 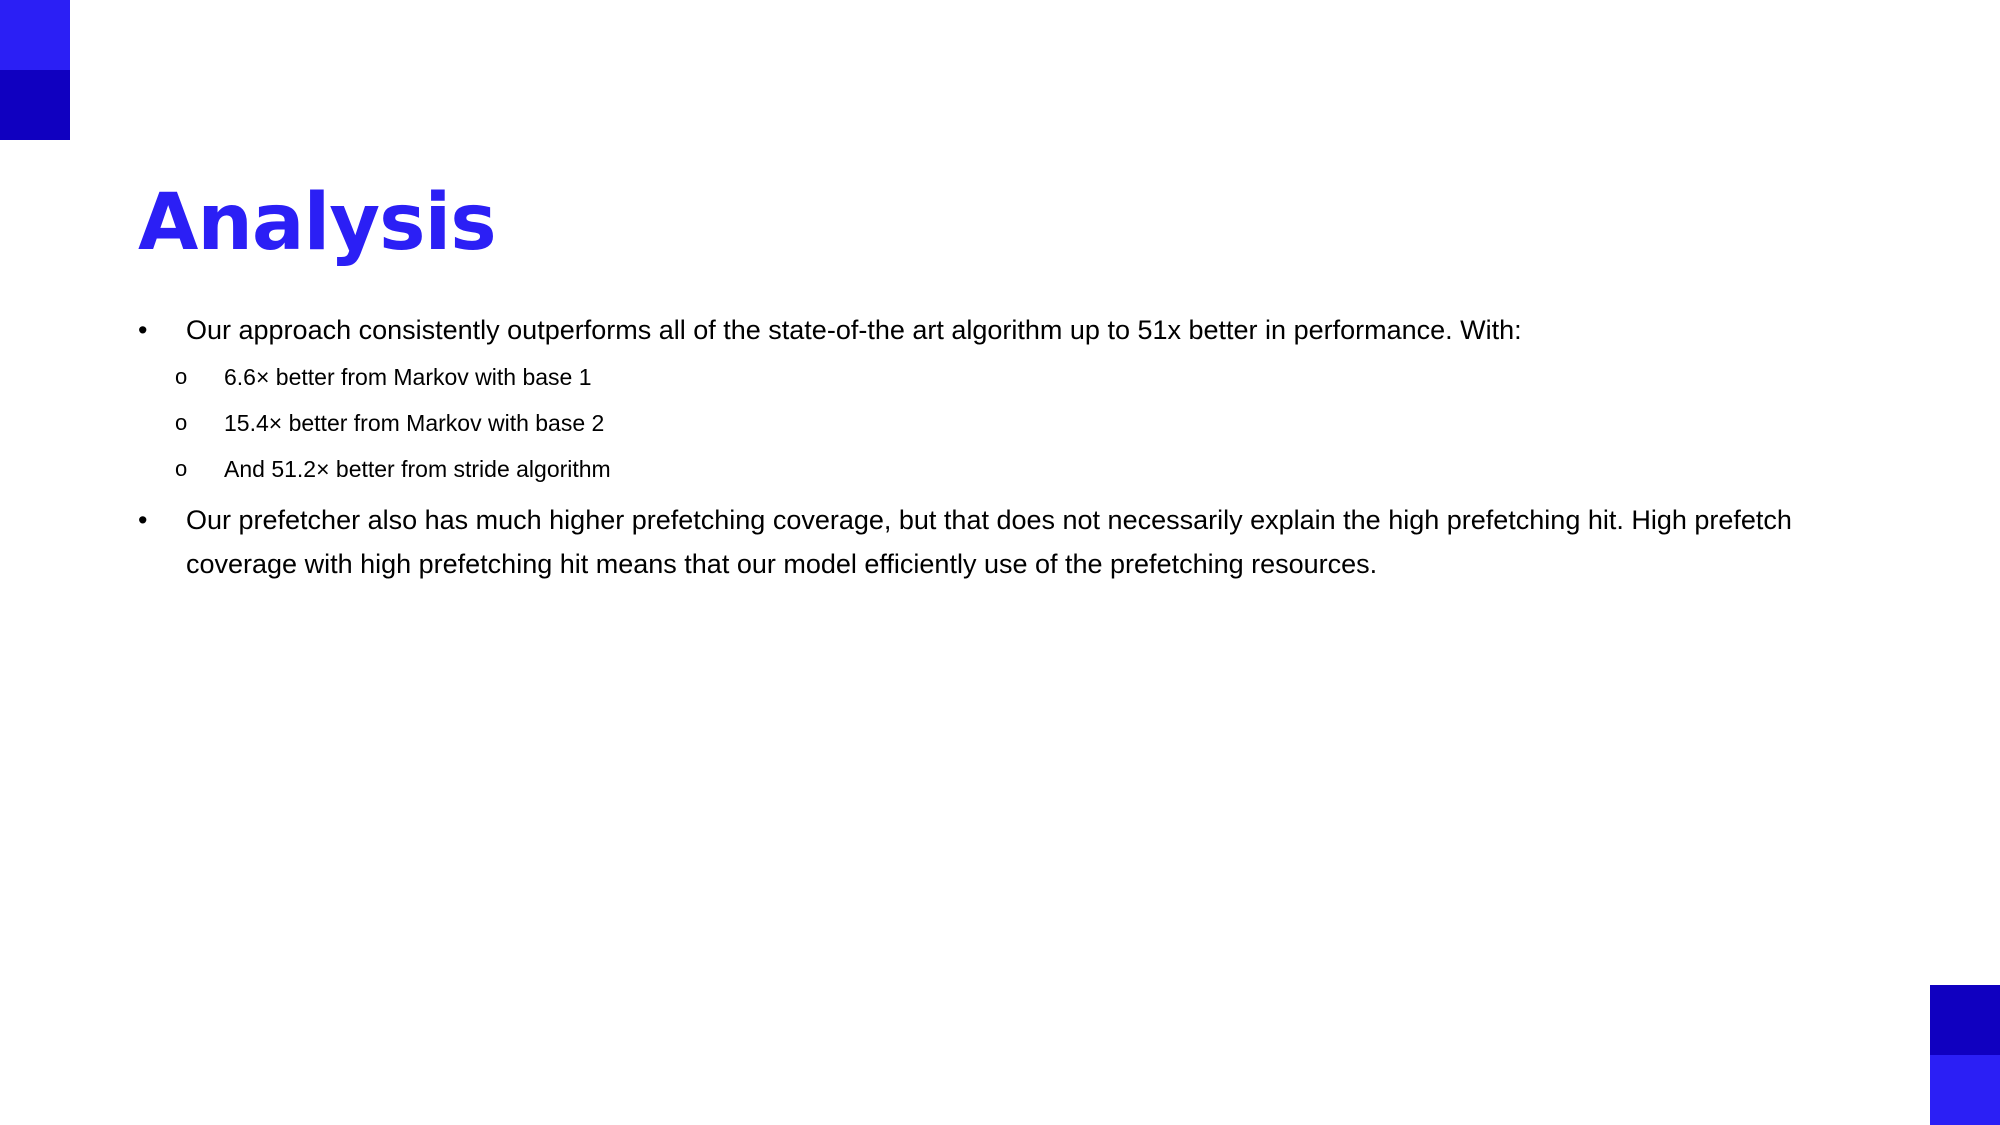 I want to click on corner-decoration-top-left-upper, so click(x=35, y=35).